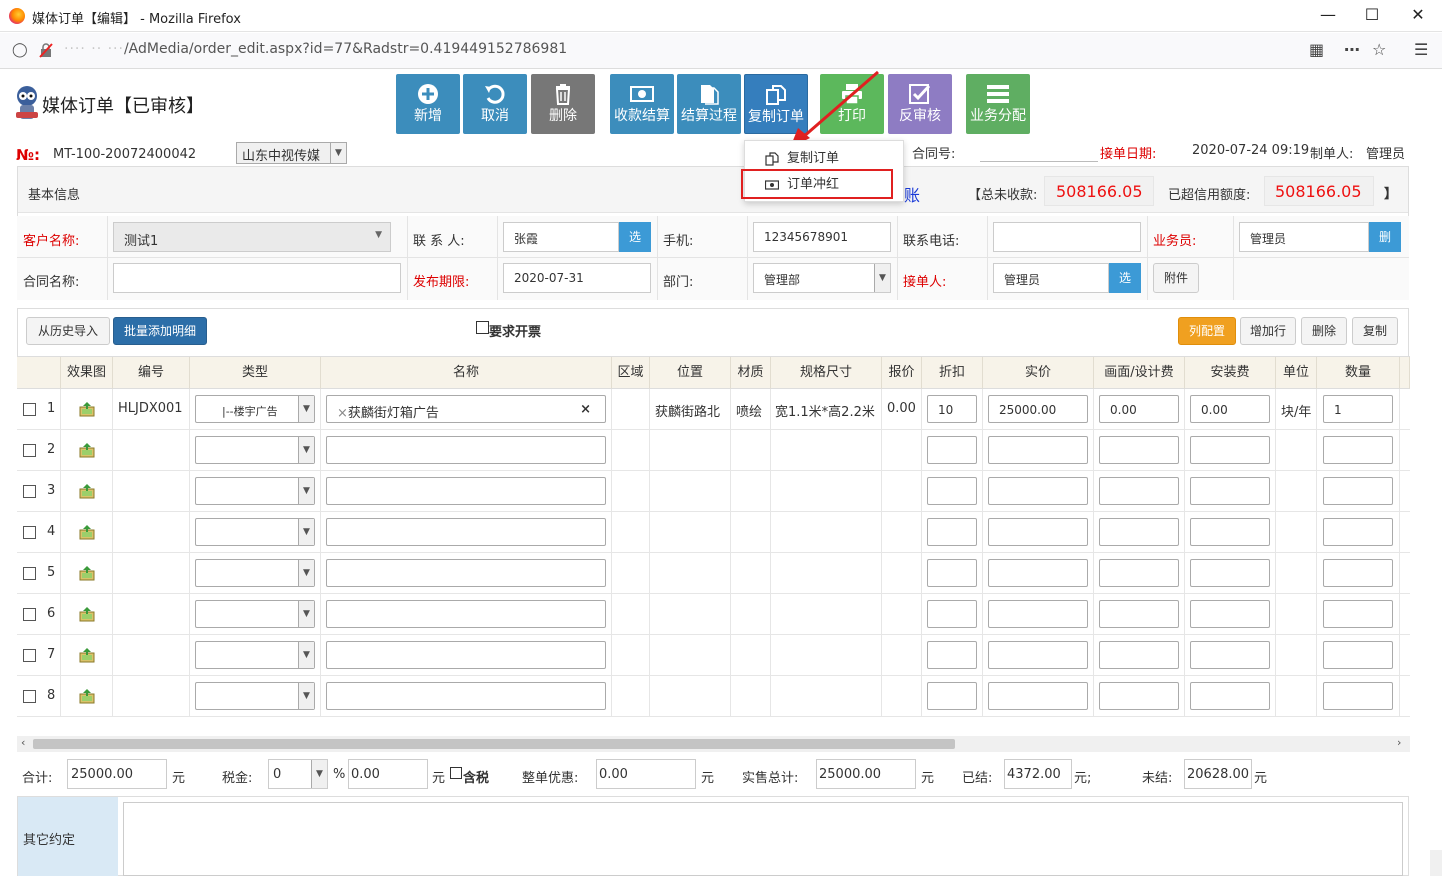  I want to click on other-agreement-textarea, so click(763, 839).